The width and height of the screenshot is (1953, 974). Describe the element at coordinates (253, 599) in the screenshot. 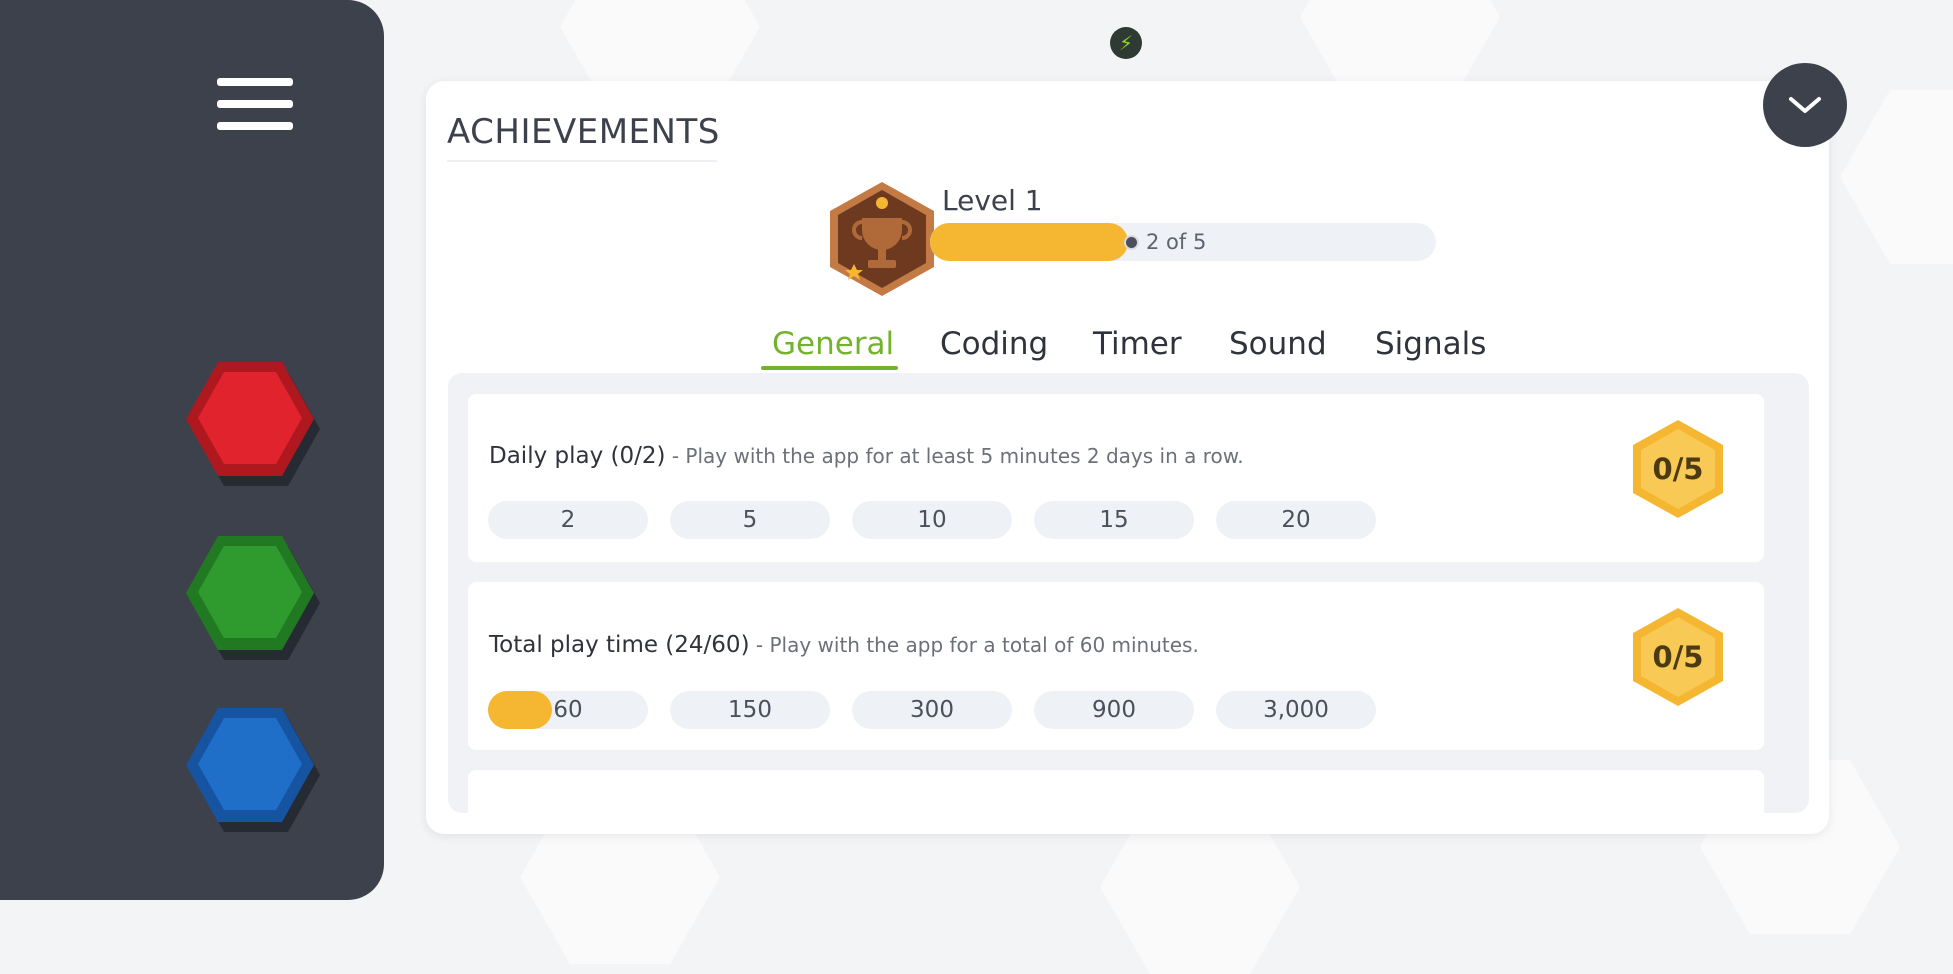

I see `green-hexagon-button` at that location.